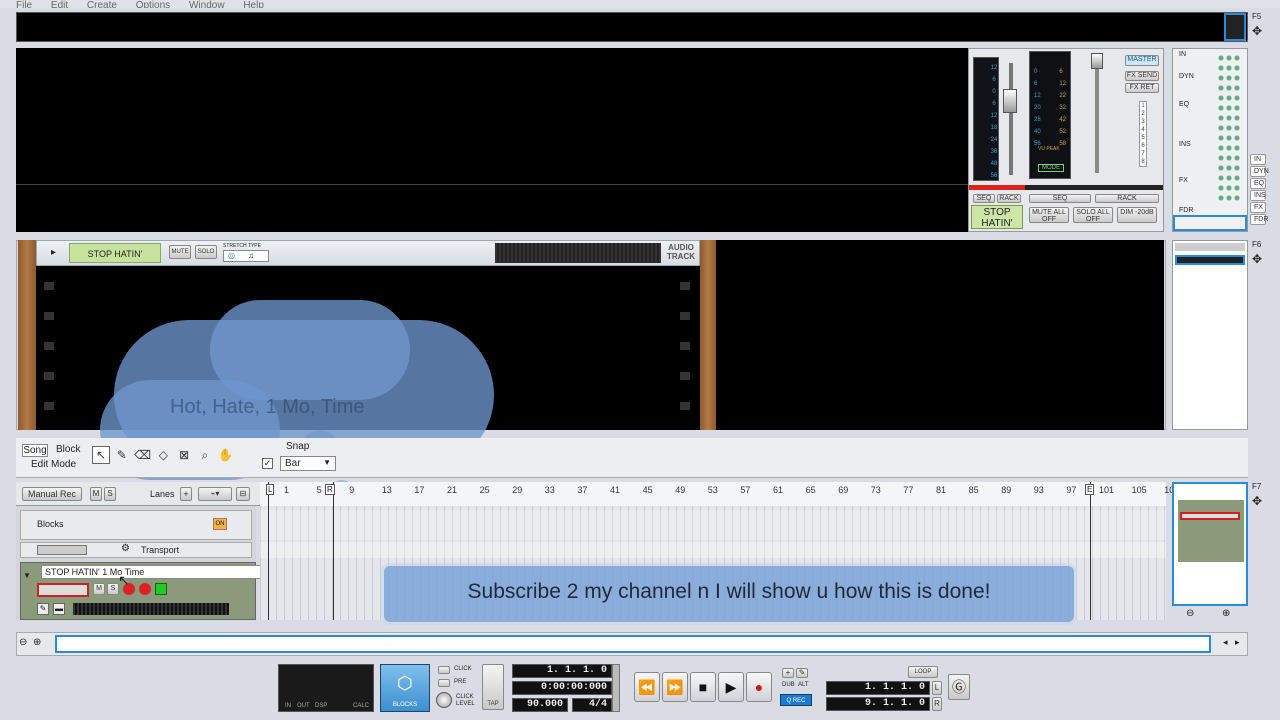  I want to click on loop-right-display: 9. 1. 1. 0, so click(878, 704).